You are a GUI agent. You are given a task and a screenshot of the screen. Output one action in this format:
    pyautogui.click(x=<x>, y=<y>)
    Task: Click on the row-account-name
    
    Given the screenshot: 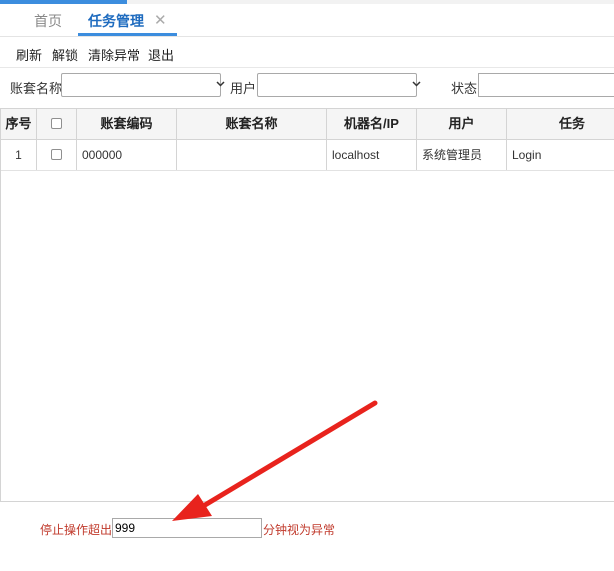 What is the action you would take?
    pyautogui.click(x=252, y=155)
    